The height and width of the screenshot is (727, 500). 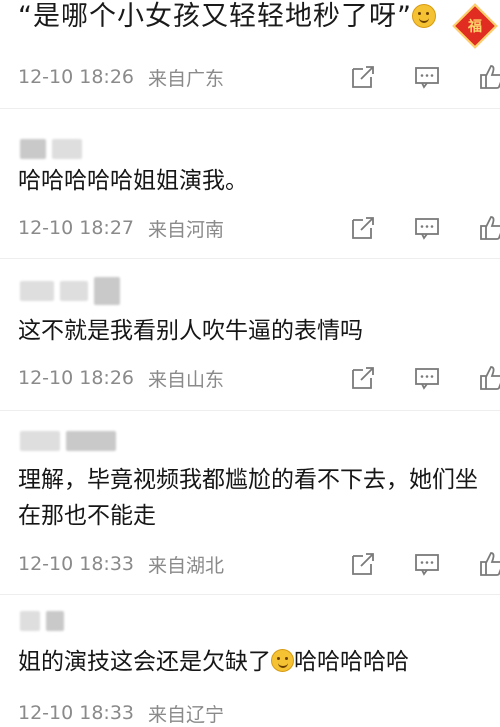 I want to click on comment-text: 哈哈哈哈哈姐姐演我。, so click(x=133, y=181).